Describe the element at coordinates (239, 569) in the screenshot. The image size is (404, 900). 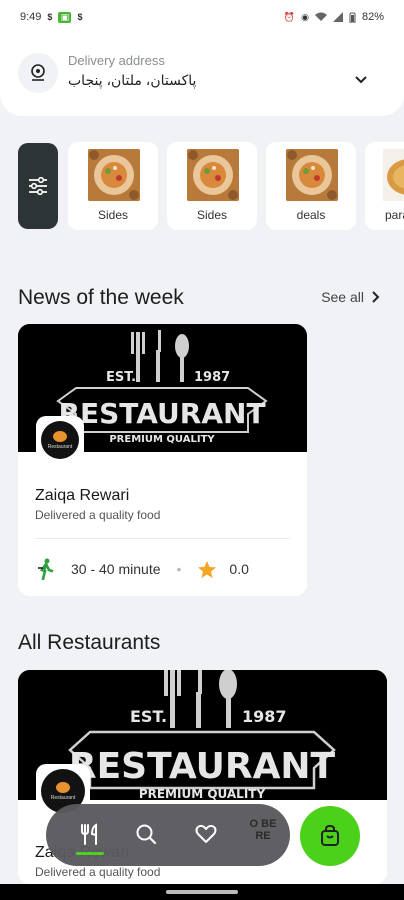
I see `rating: 0.0` at that location.